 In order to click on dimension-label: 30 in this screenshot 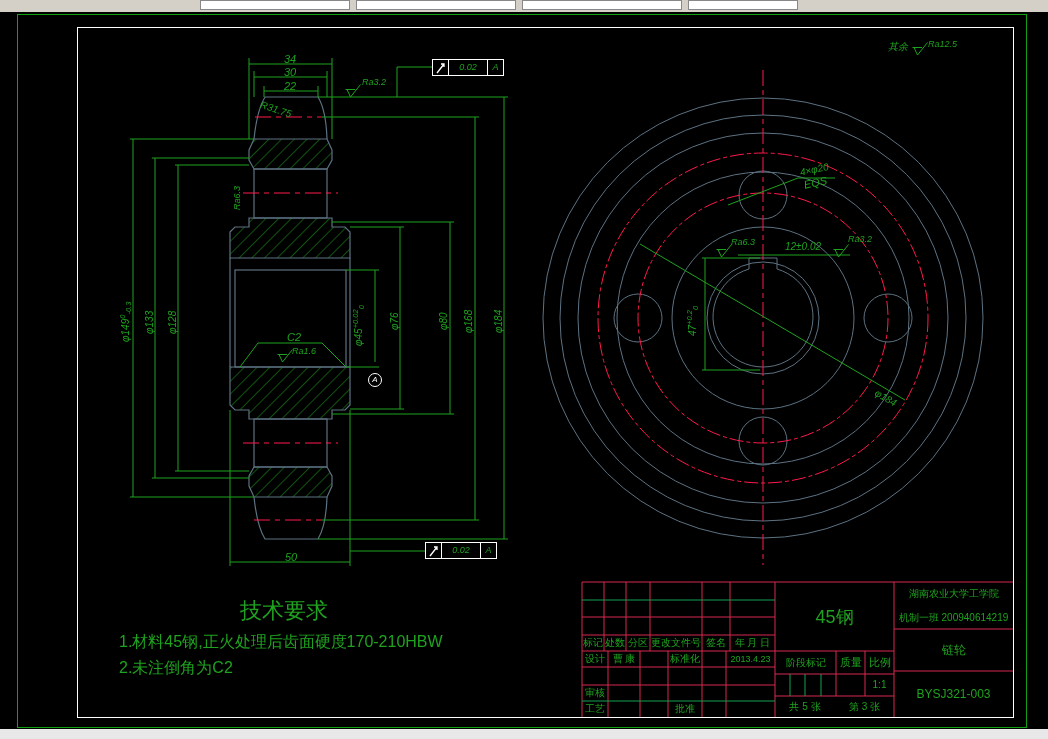, I will do `click(290, 72)`.